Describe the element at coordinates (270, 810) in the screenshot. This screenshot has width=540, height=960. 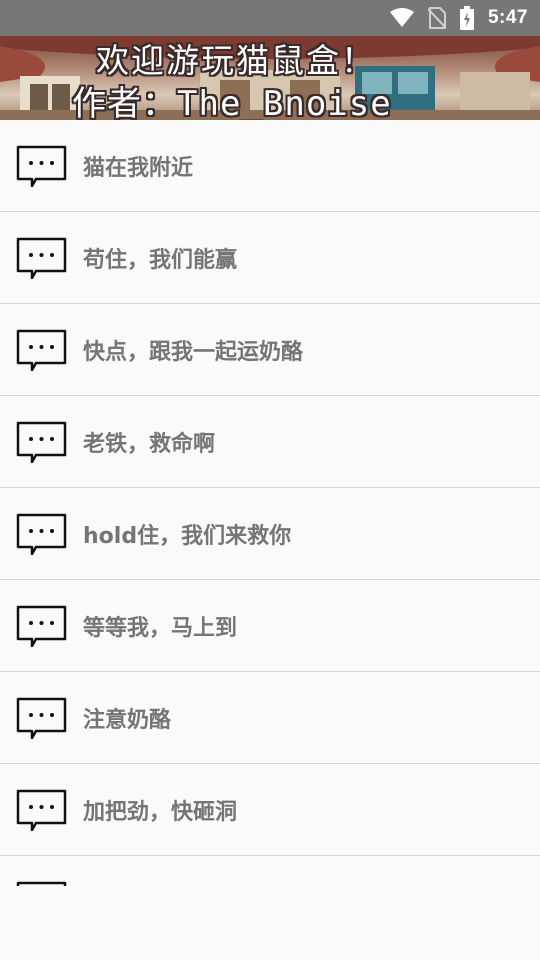
I see `list-item: 加把劲，快砸洞` at that location.